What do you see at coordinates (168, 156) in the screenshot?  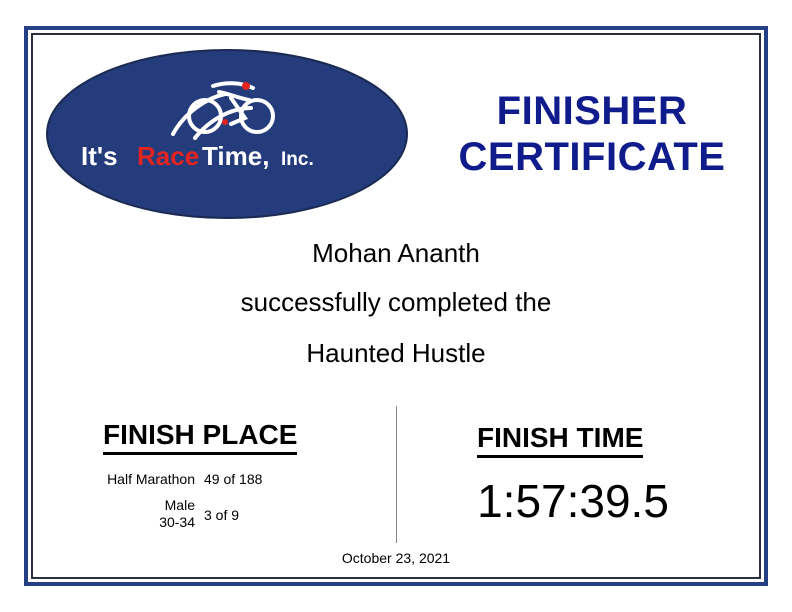 I see `logo-brand-part2: Race` at bounding box center [168, 156].